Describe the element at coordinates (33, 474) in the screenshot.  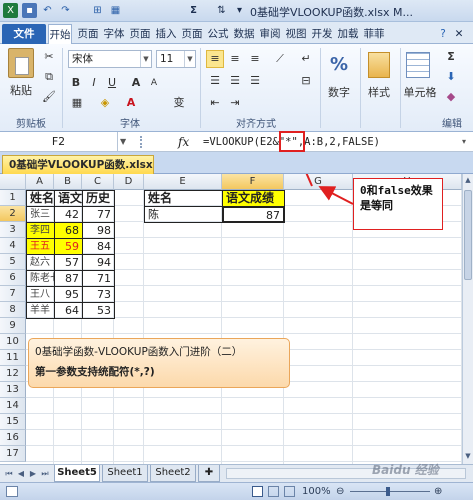
I see `next-sheet-icon: ▶` at that location.